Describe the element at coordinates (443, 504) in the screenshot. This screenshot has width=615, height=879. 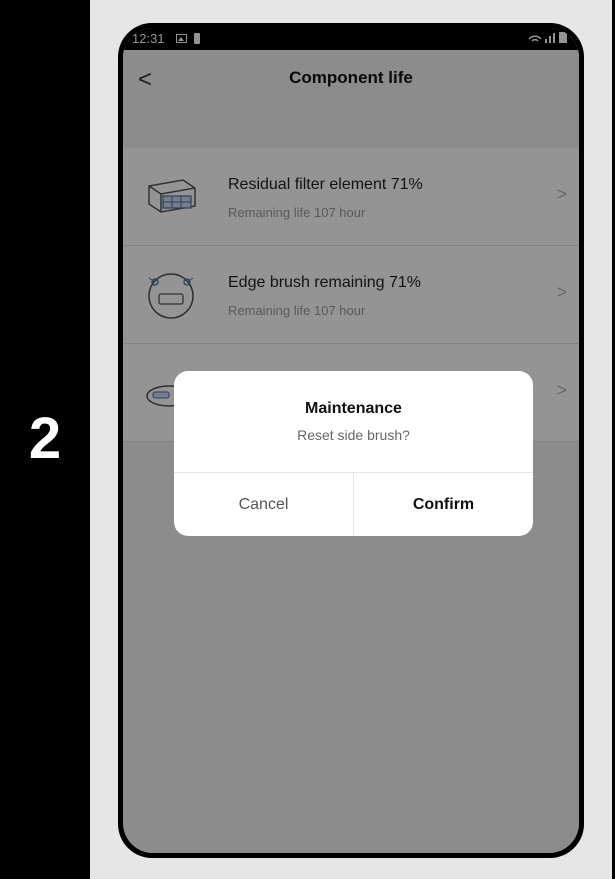
I see `confirm-button: Confirm` at that location.